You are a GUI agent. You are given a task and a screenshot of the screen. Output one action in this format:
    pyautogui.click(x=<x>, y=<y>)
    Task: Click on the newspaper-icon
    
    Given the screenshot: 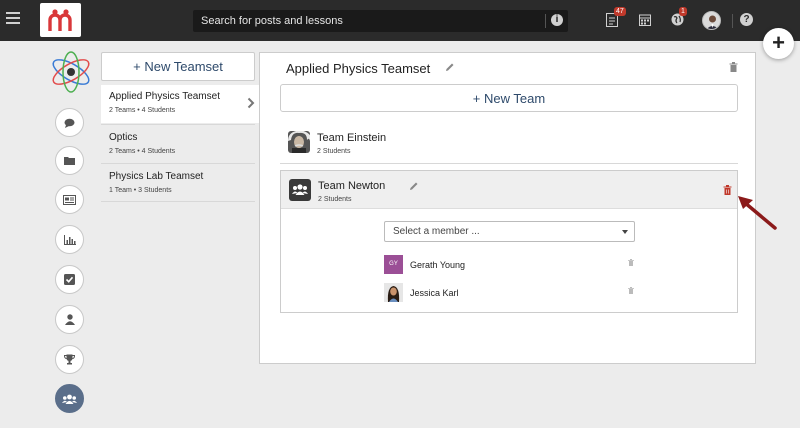 What is the action you would take?
    pyautogui.click(x=69, y=199)
    